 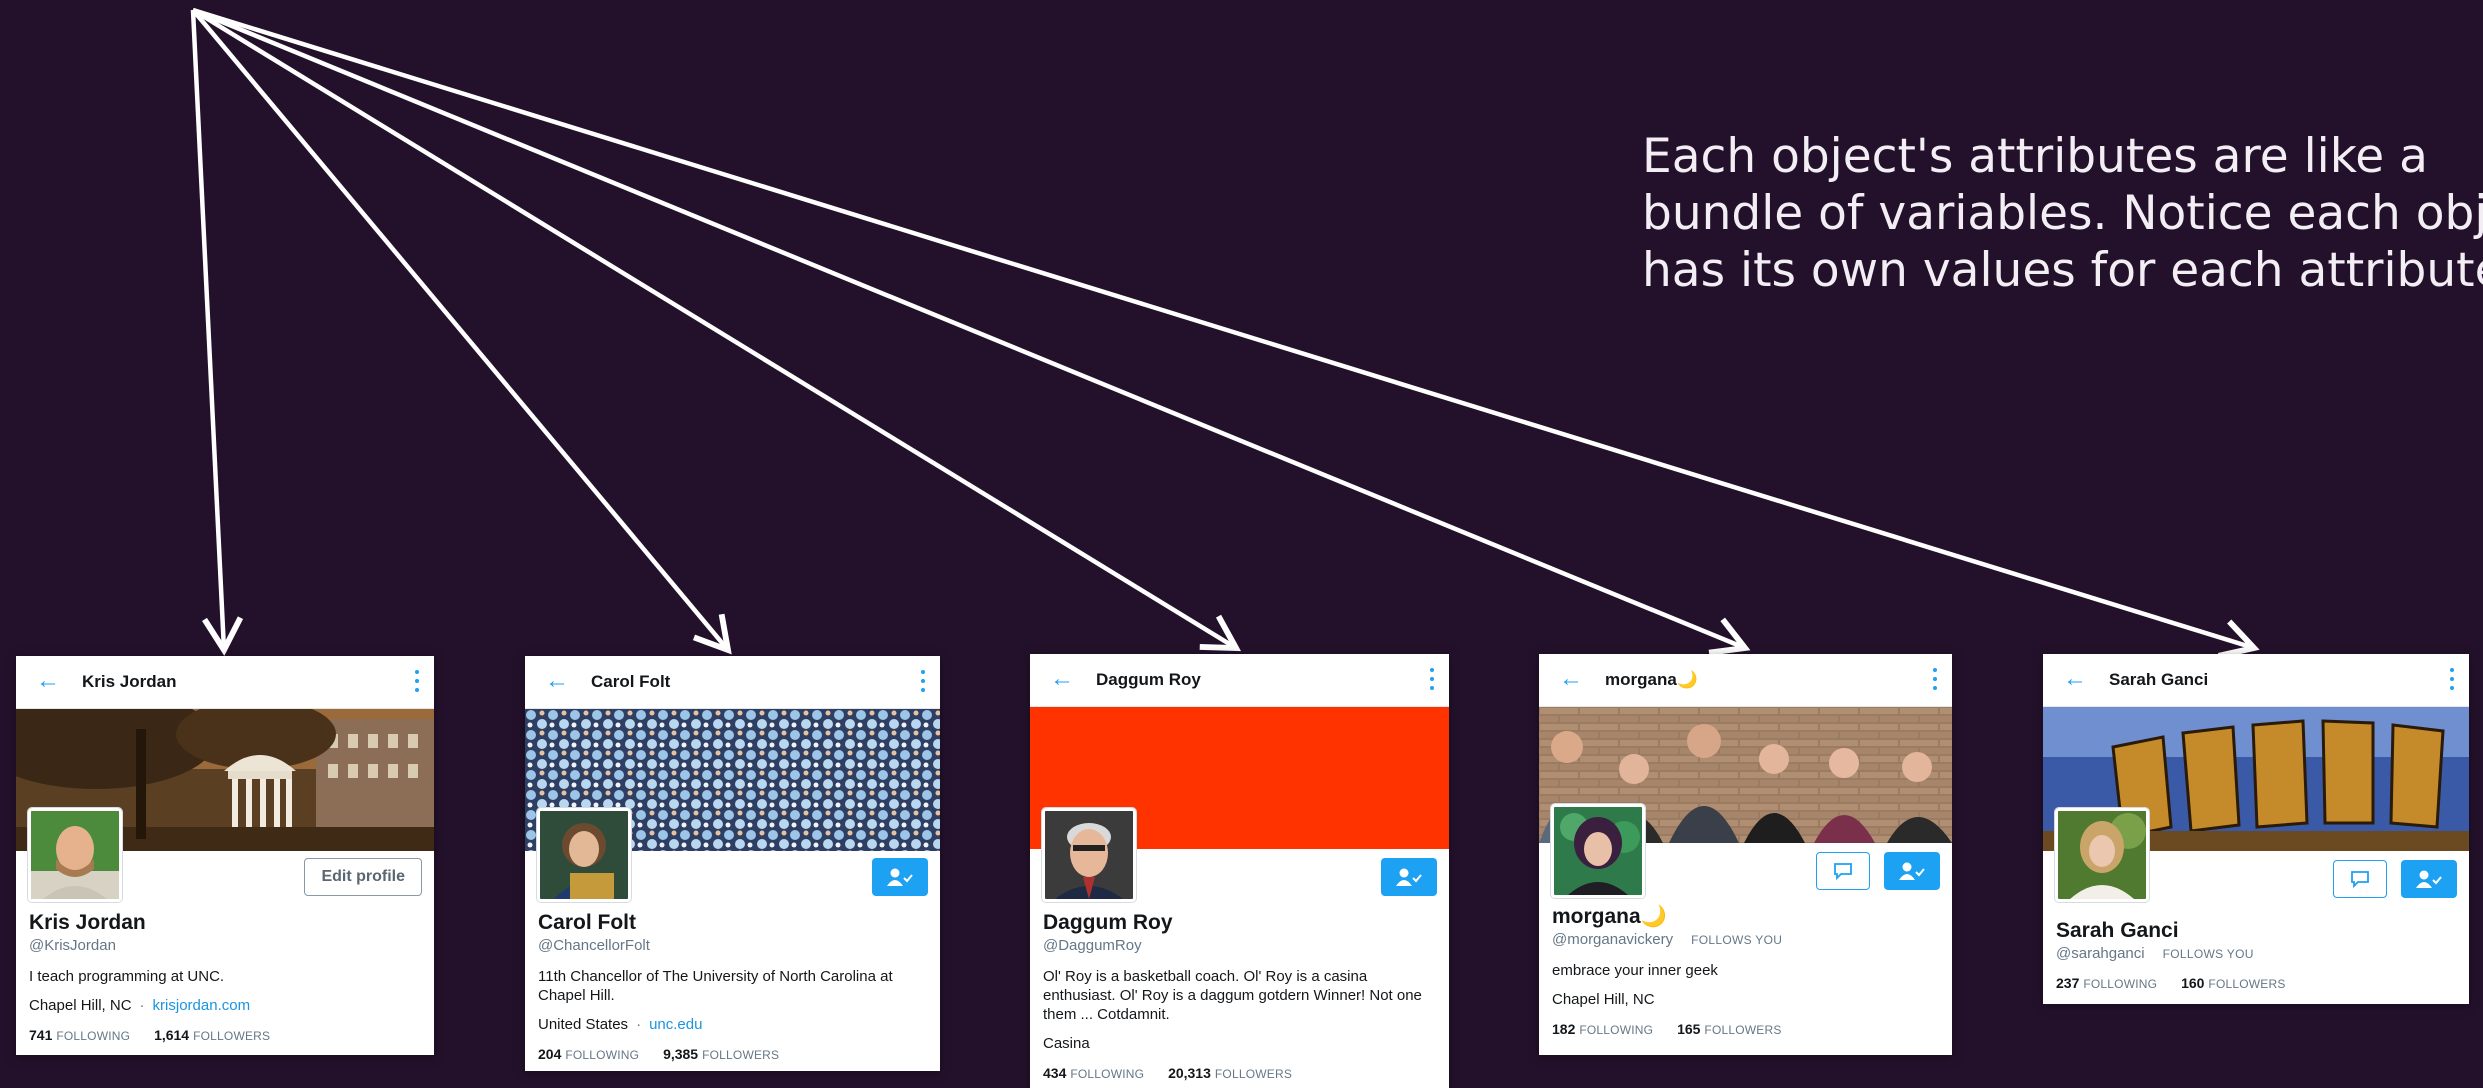 What do you see at coordinates (1745, 680) in the screenshot?
I see `profile-topbar: ← morgana🌙` at bounding box center [1745, 680].